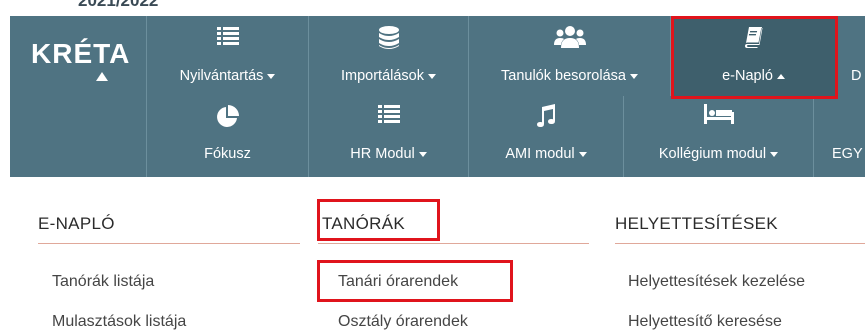 This screenshot has height=336, width=865. What do you see at coordinates (705, 322) in the screenshot?
I see `menu-link: Helyettesítő keresése` at bounding box center [705, 322].